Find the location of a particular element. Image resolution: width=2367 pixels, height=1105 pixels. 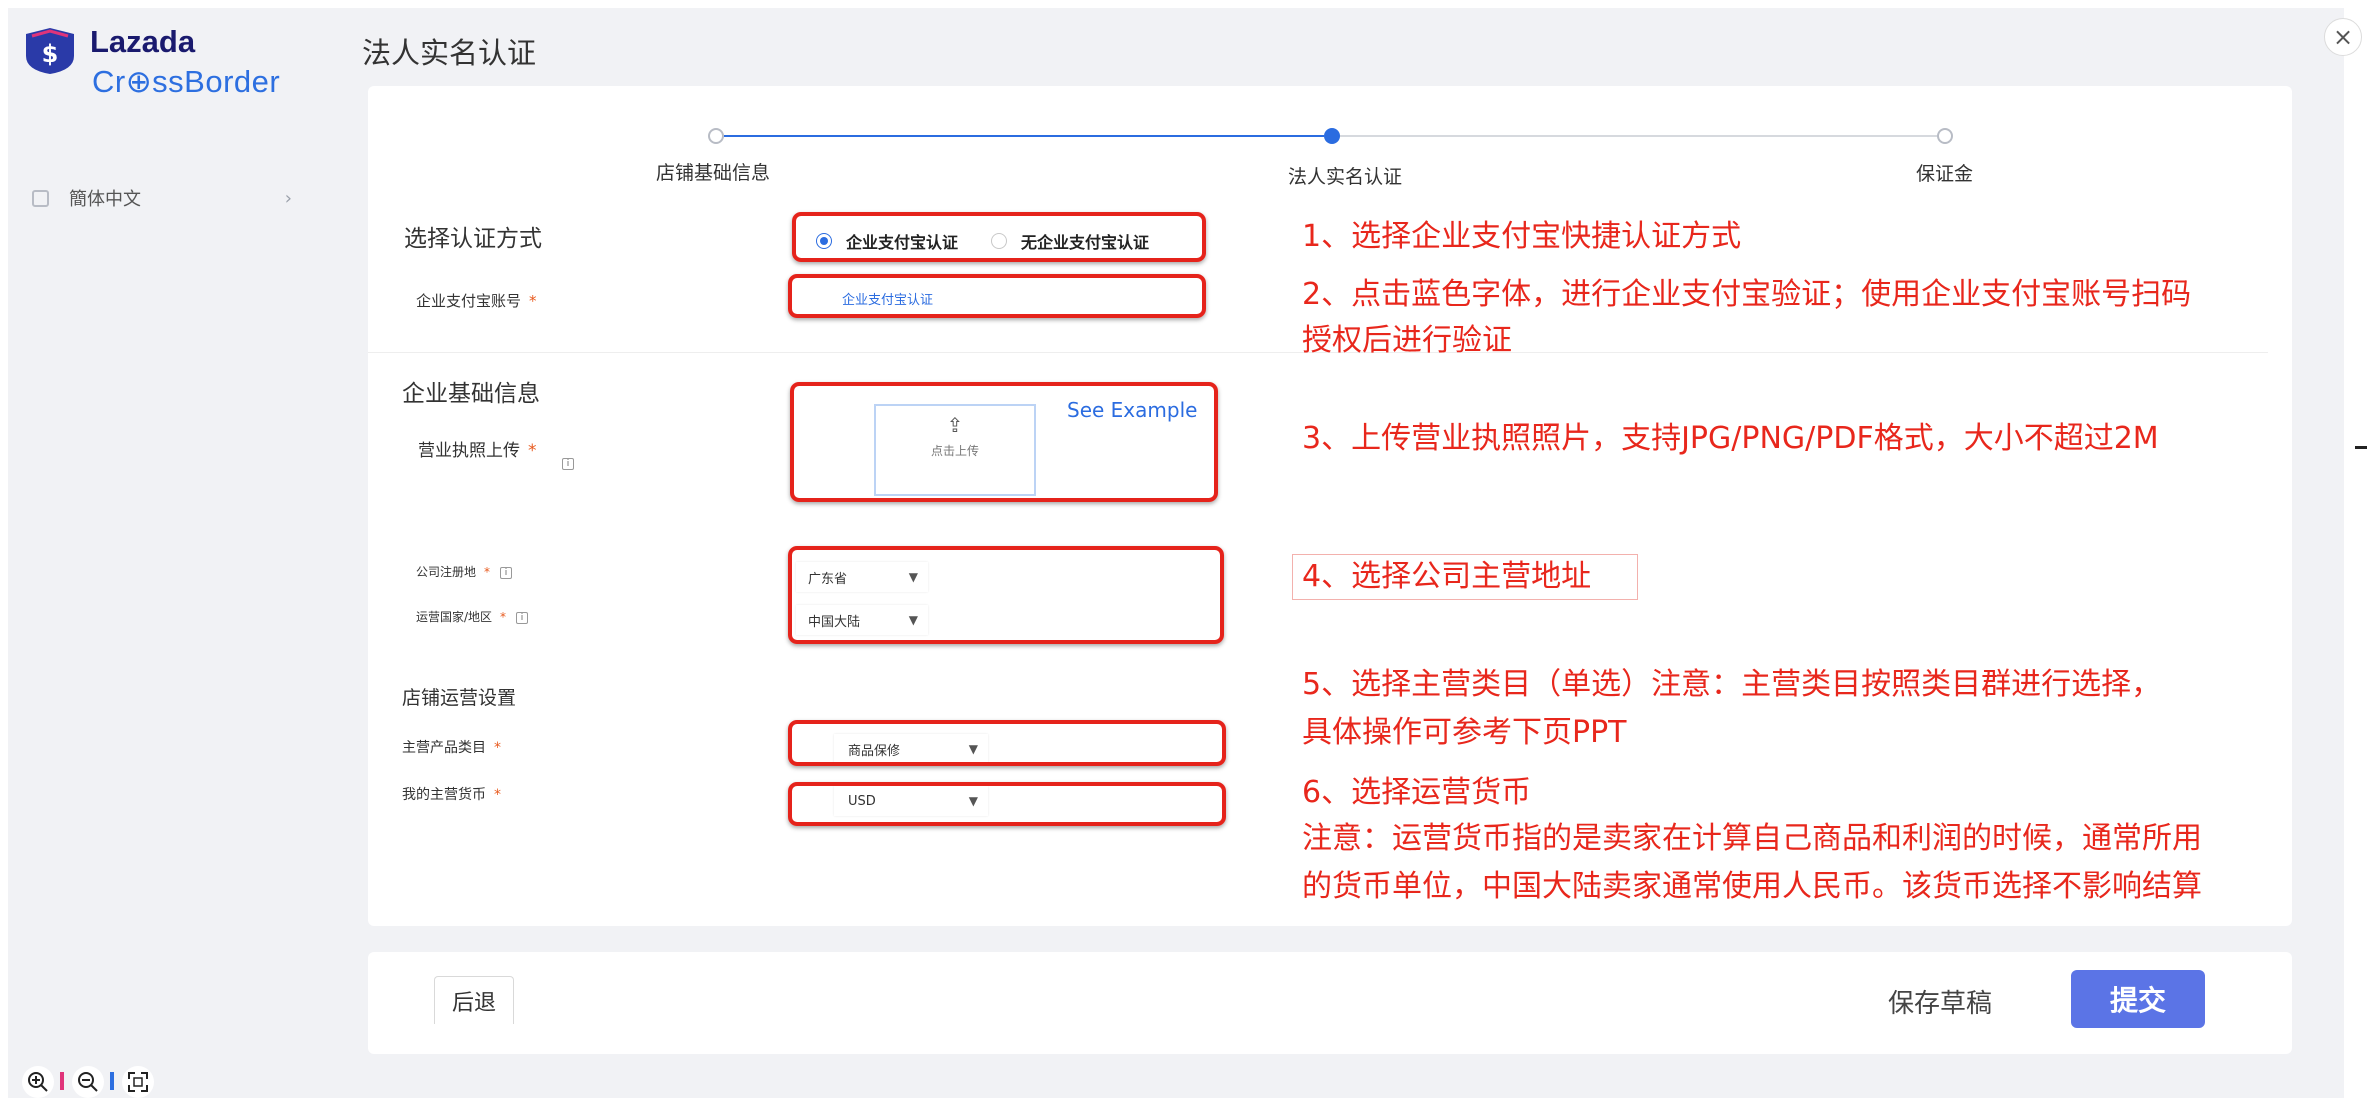

annotation-6-line1: 6、选择运营货币 is located at coordinates (1417, 792).